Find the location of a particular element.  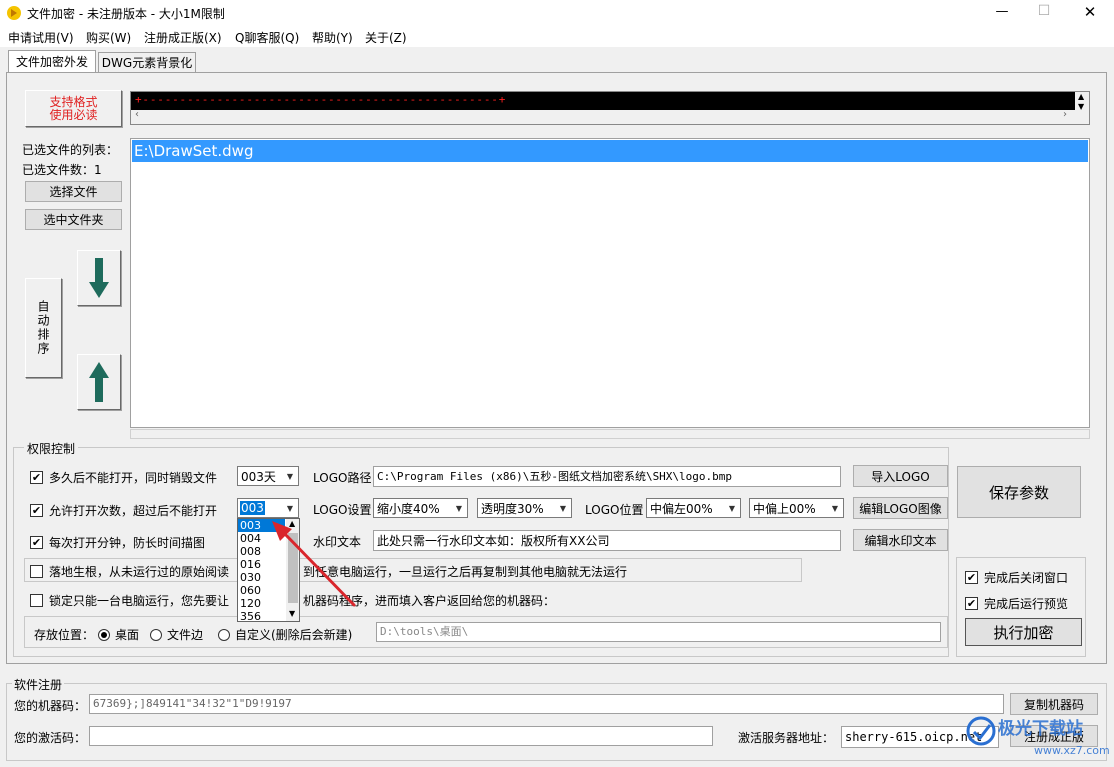

radio-custom: 自定义(删除后会新建) is located at coordinates (285, 634).